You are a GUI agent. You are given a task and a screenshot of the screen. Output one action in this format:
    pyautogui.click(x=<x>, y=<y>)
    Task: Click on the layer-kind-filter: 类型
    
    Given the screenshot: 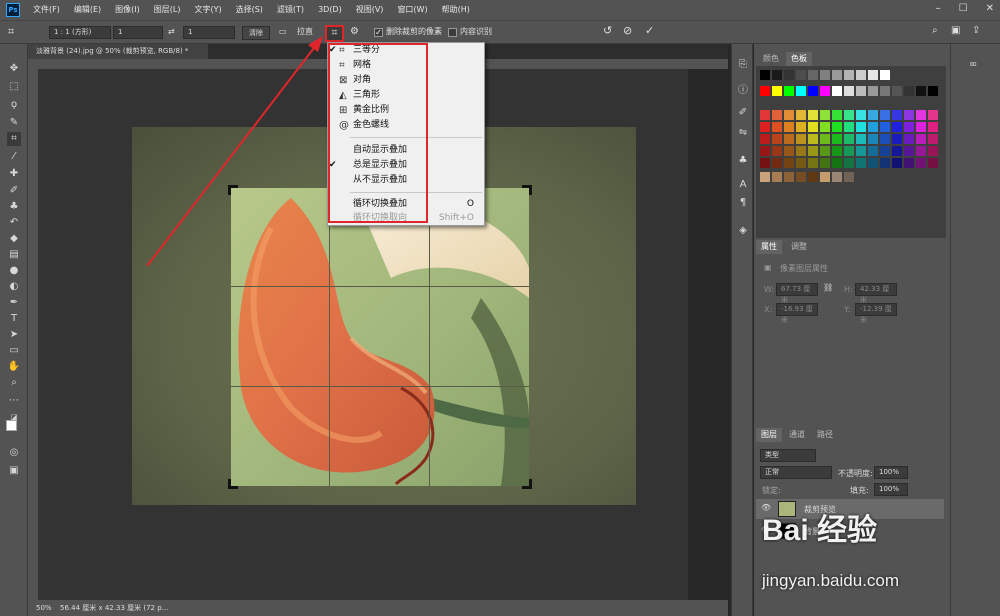 What is the action you would take?
    pyautogui.click(x=788, y=455)
    